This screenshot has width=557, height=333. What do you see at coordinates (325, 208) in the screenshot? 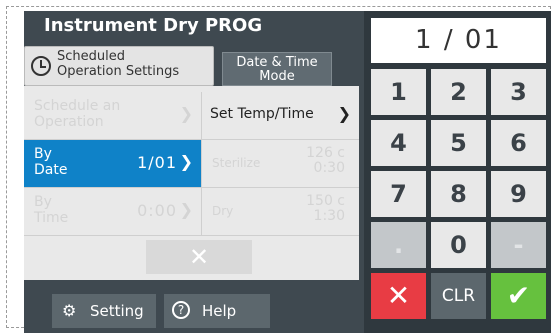
I see `dry-value: 150 c 1:30` at bounding box center [325, 208].